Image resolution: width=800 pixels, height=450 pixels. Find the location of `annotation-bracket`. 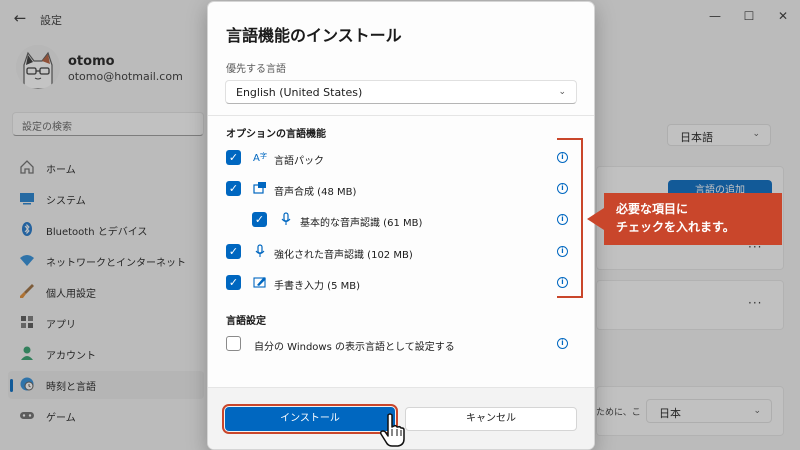

annotation-bracket is located at coordinates (570, 218).